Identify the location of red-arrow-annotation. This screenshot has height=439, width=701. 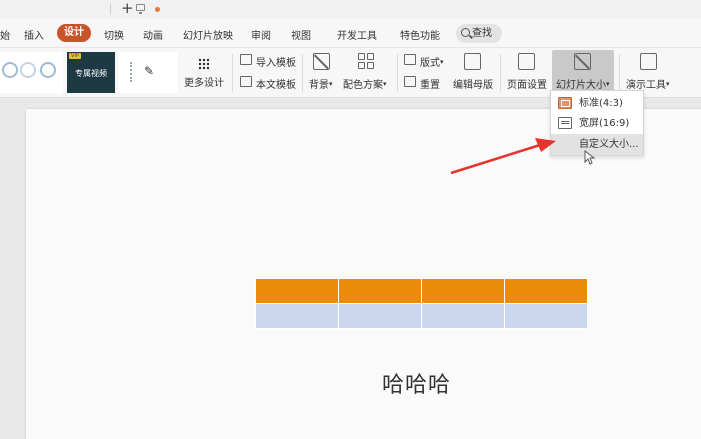
(503, 156).